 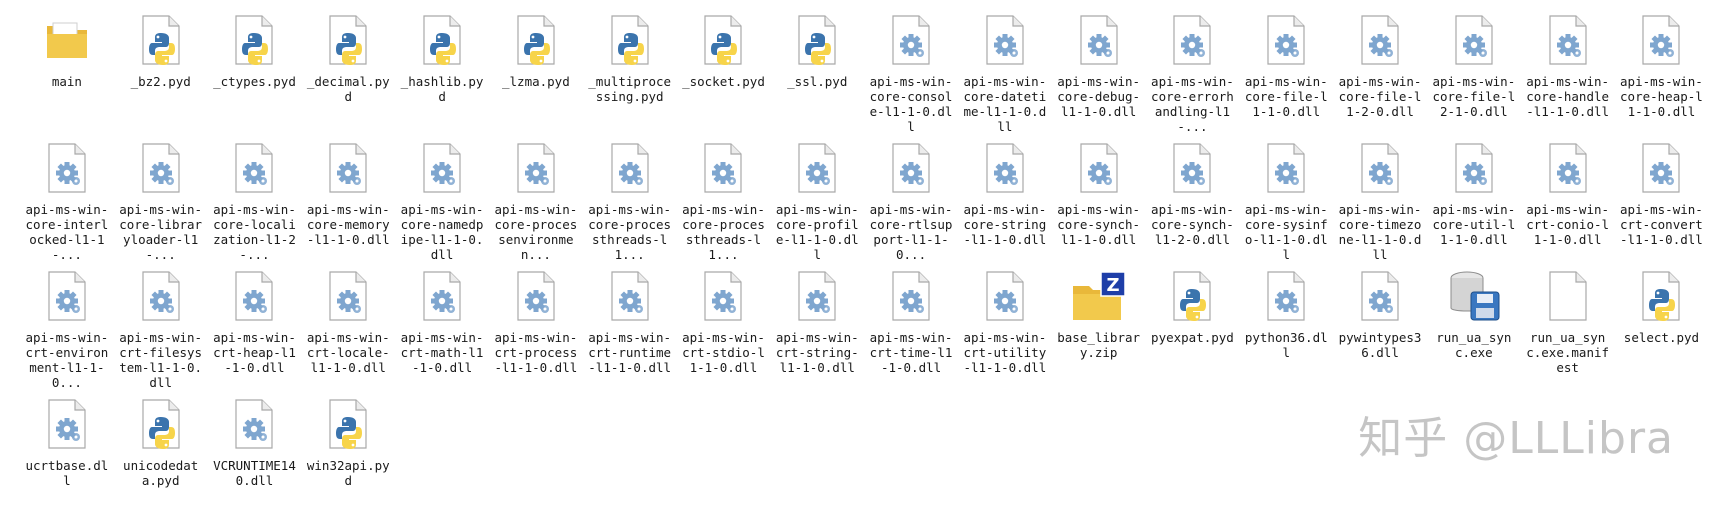 What do you see at coordinates (817, 72) in the screenshot?
I see `file-item: _ssl.pyd` at bounding box center [817, 72].